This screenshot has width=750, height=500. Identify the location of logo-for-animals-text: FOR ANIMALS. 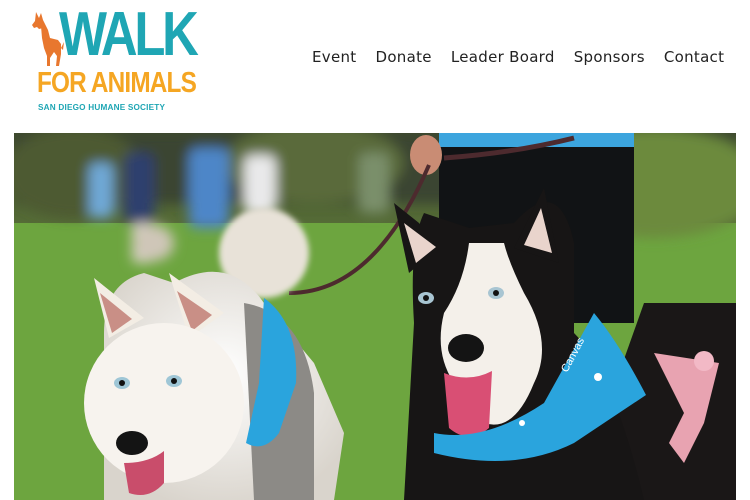
(117, 83).